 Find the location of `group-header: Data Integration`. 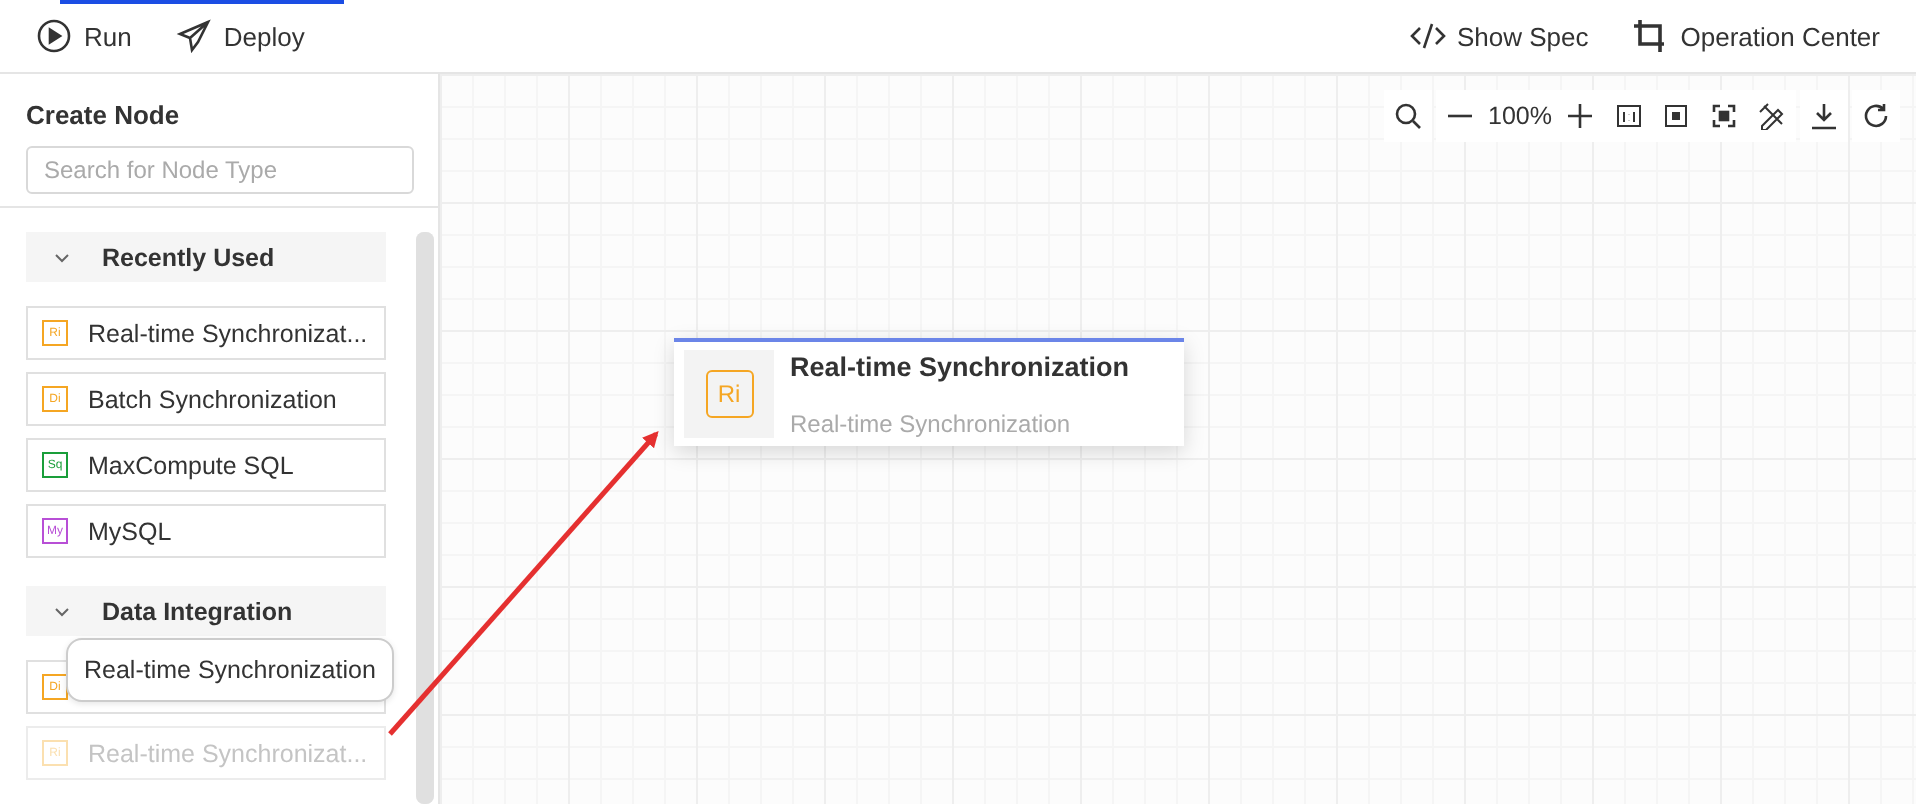

group-header: Data Integration is located at coordinates (206, 611).